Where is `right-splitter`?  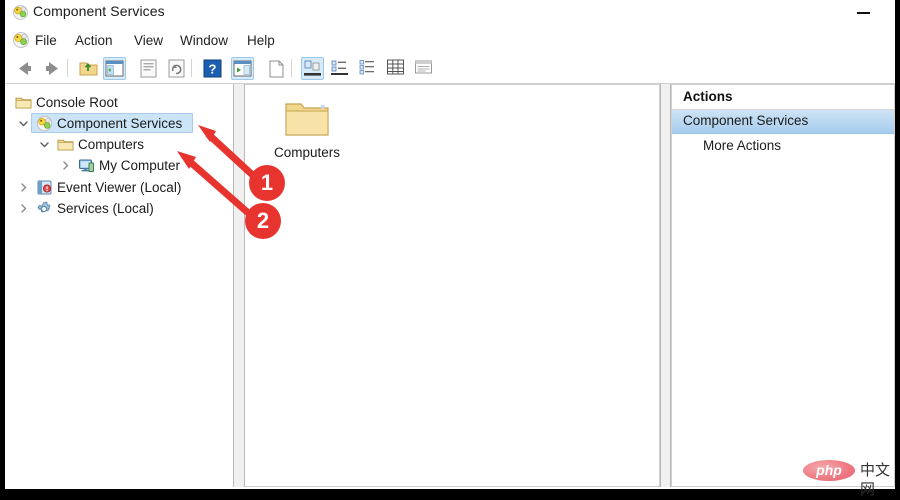
right-splitter is located at coordinates (665, 285).